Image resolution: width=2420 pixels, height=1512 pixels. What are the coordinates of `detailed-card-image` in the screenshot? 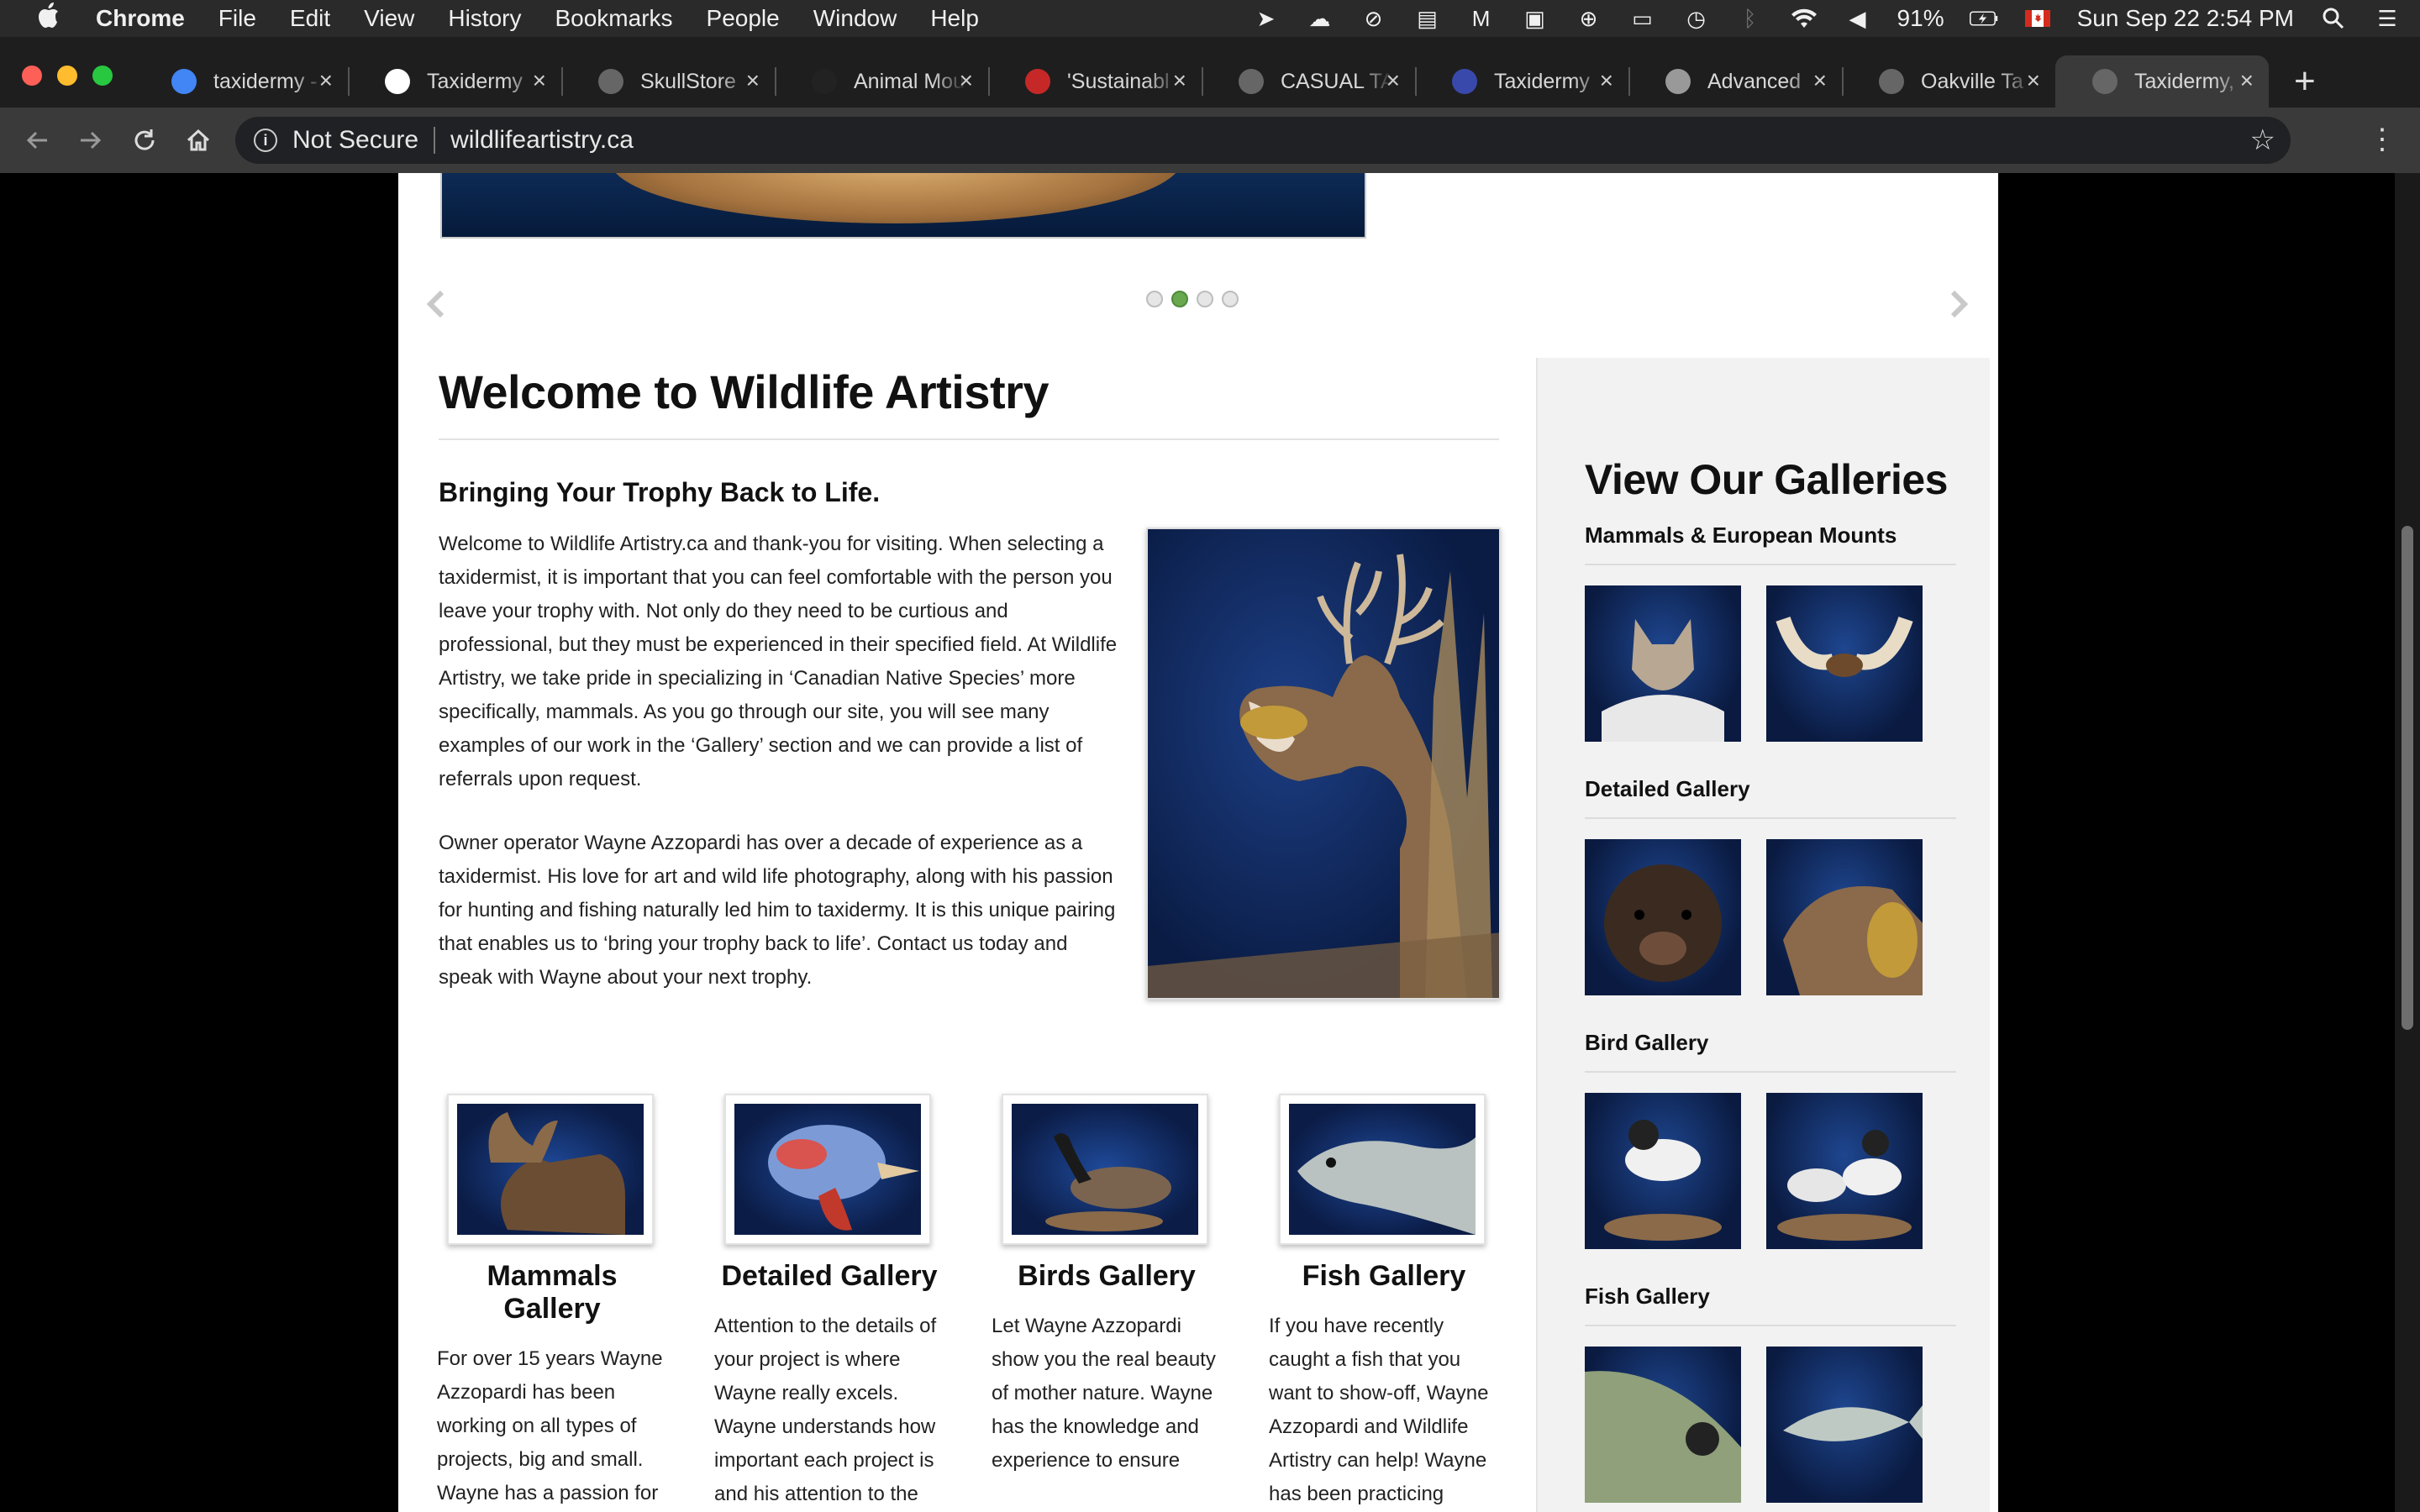 It's located at (827, 1169).